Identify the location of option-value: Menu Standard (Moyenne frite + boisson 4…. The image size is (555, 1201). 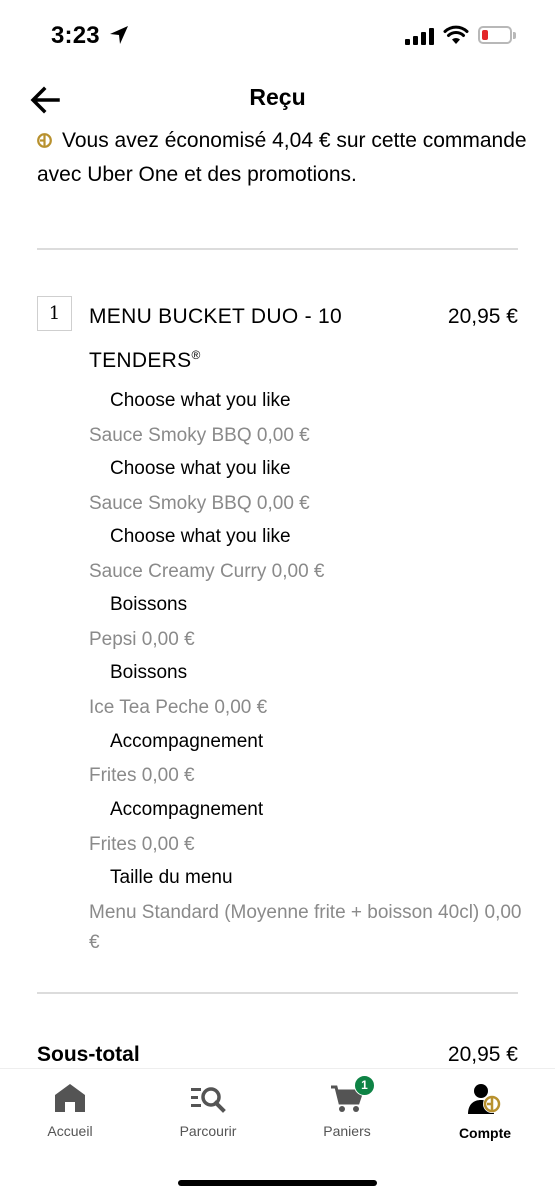
(305, 927).